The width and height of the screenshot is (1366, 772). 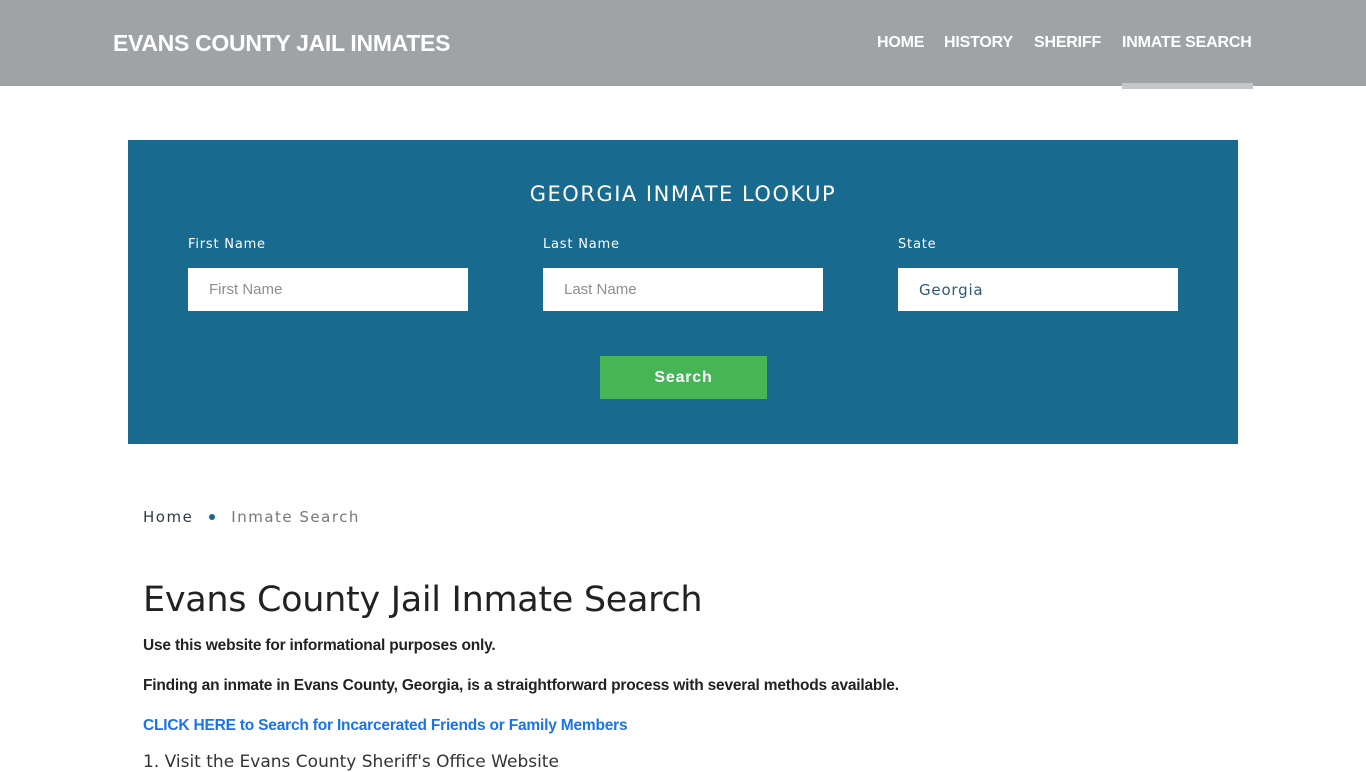 I want to click on first-name-label: First Name, so click(x=227, y=244).